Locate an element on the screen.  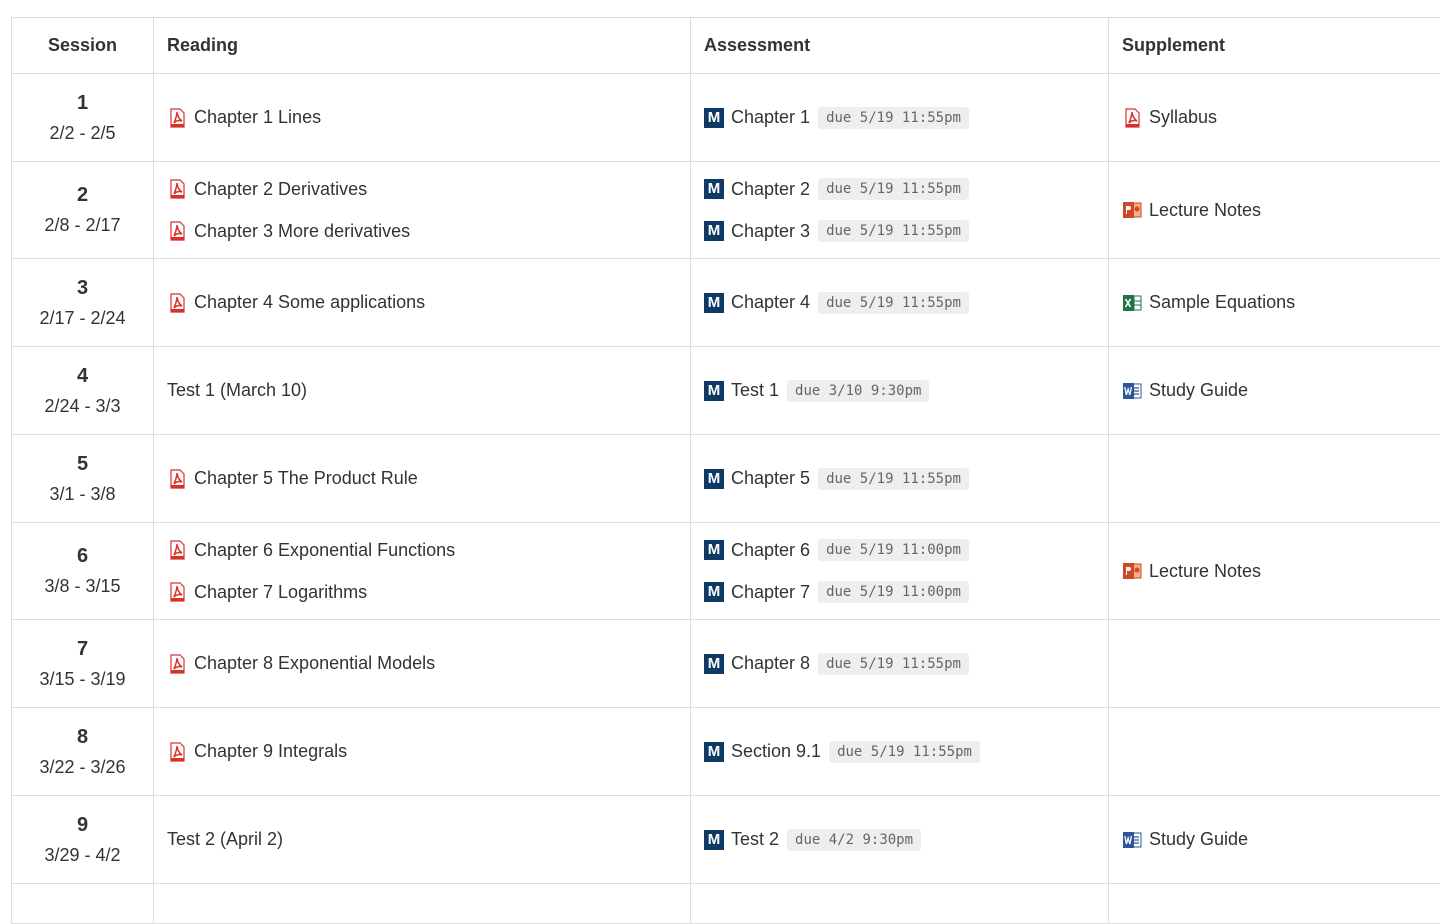
supplement-label: Lecture Notes is located at coordinates (1205, 571).